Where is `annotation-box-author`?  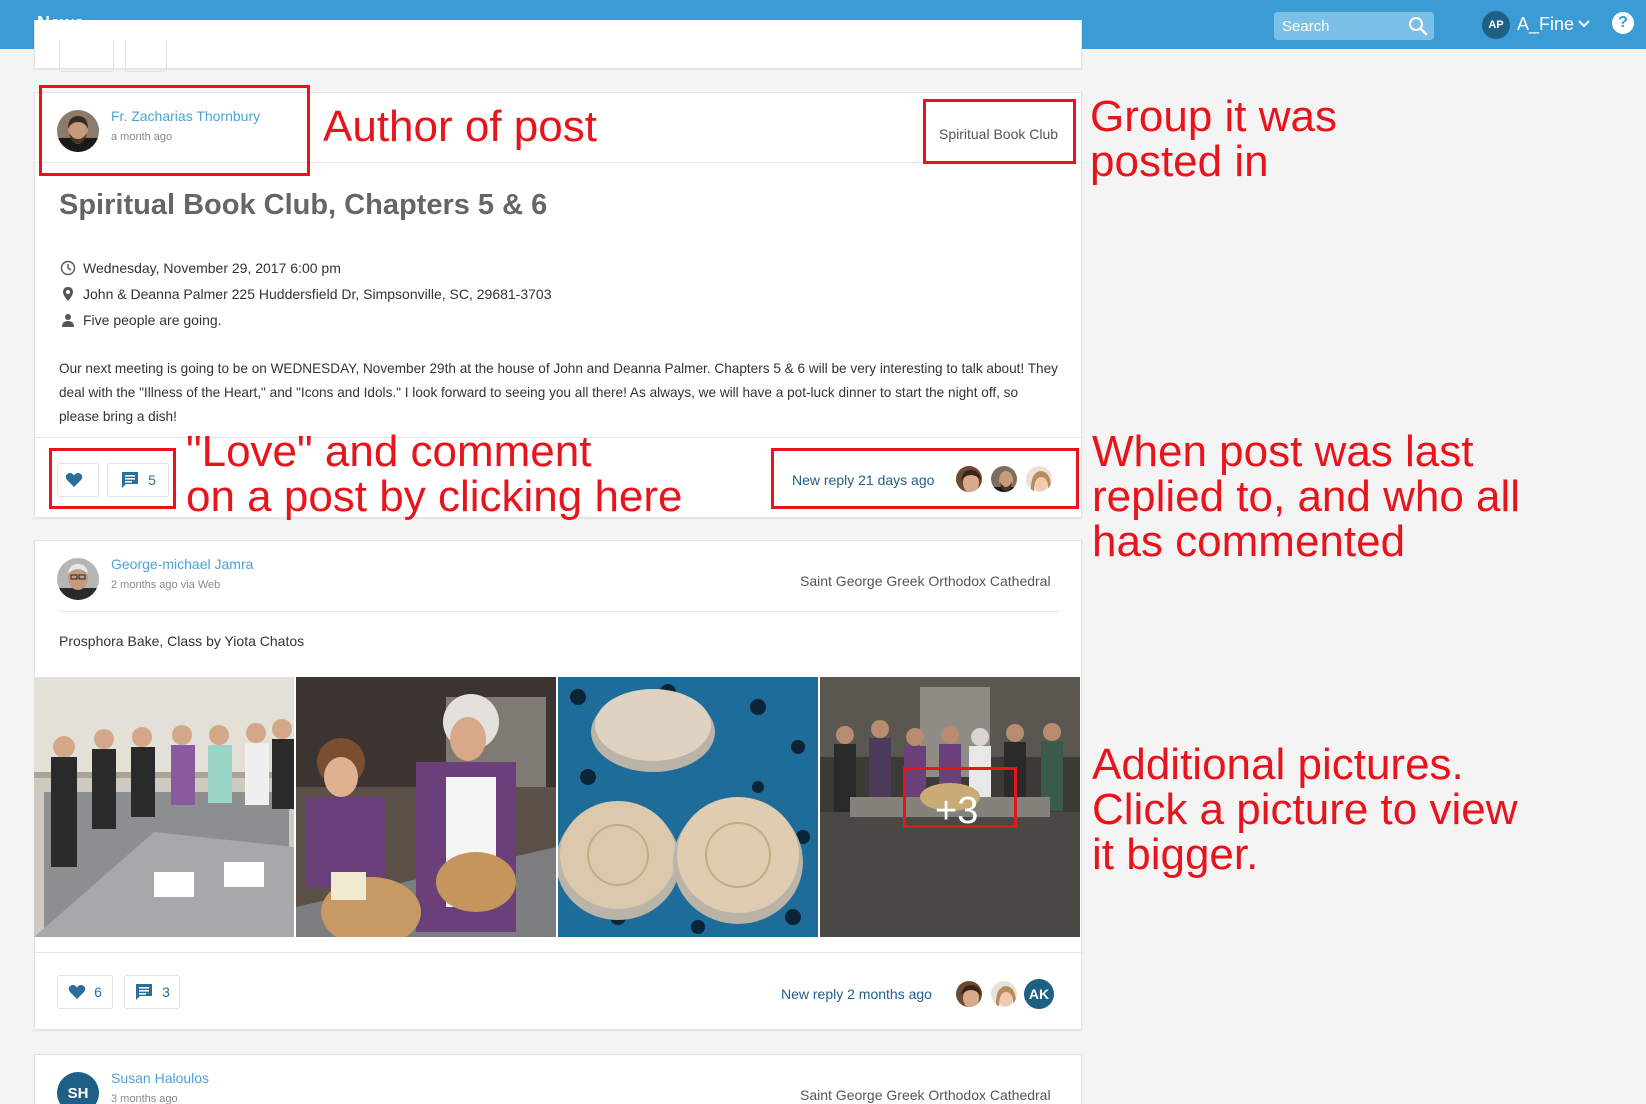 annotation-box-author is located at coordinates (174, 130).